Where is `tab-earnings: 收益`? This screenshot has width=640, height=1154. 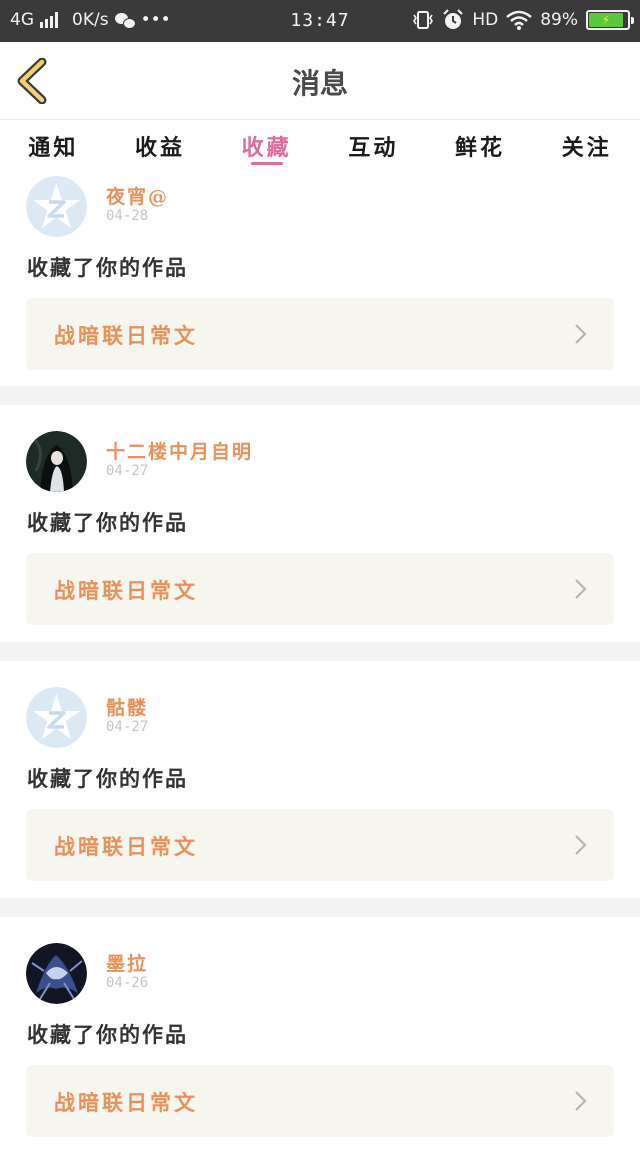 tab-earnings: 收益 is located at coordinates (160, 145).